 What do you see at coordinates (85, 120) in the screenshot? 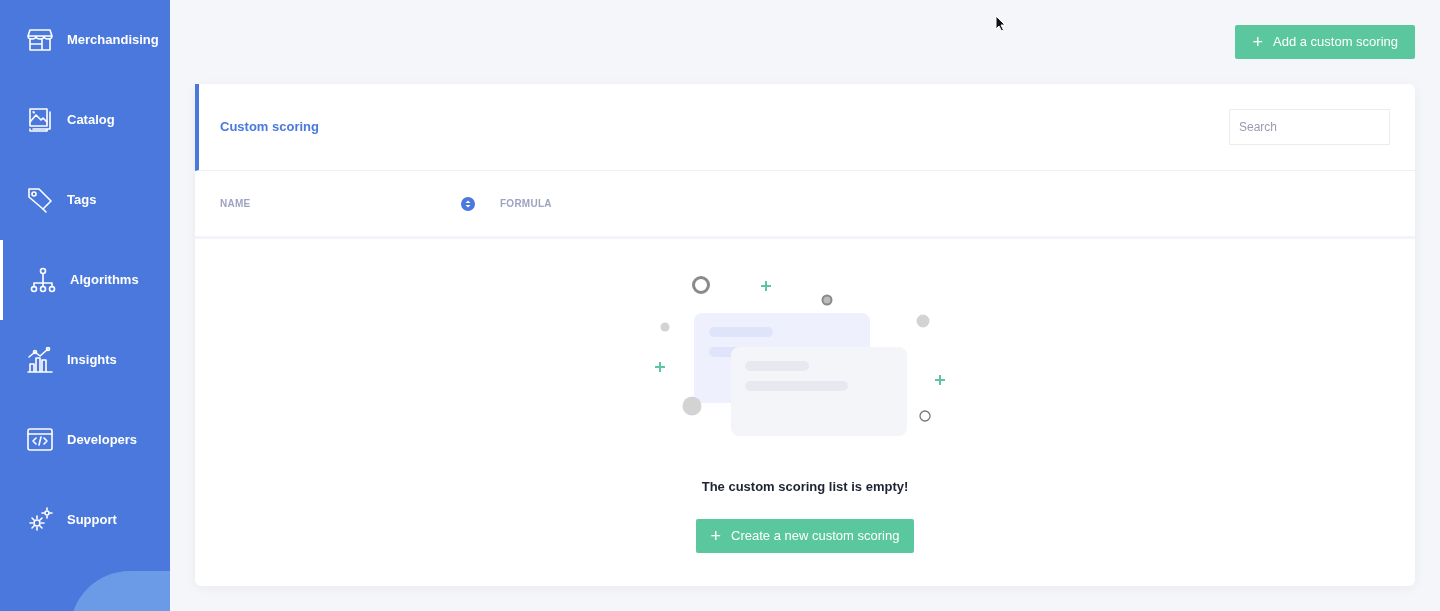
I see `sidebar-item: Catalog` at bounding box center [85, 120].